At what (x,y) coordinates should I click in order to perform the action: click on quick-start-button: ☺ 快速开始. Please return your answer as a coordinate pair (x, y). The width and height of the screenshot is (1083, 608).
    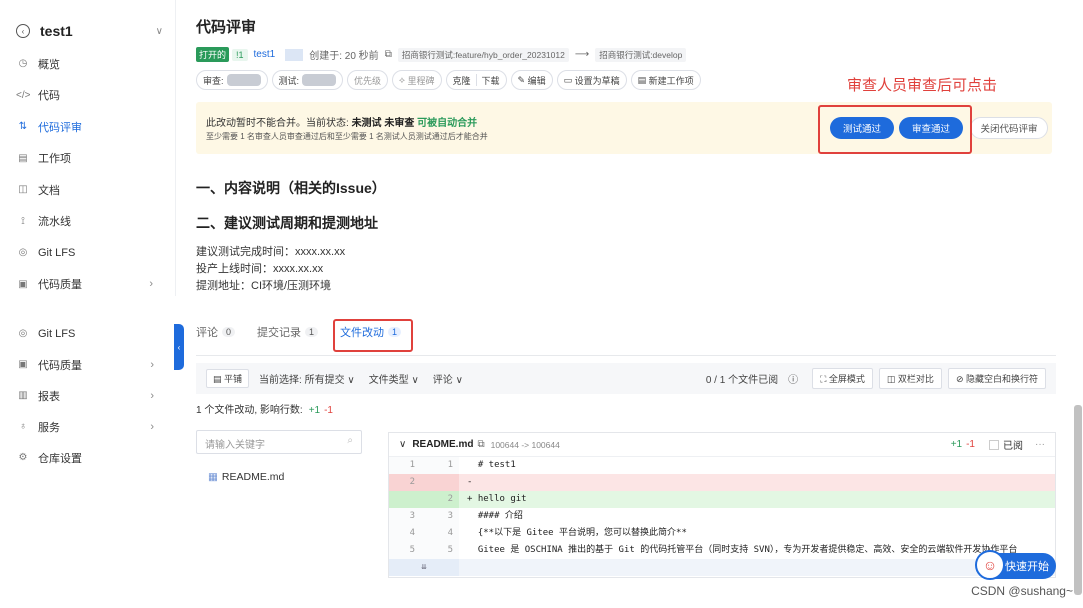
    Looking at the image, I should click on (1015, 565).